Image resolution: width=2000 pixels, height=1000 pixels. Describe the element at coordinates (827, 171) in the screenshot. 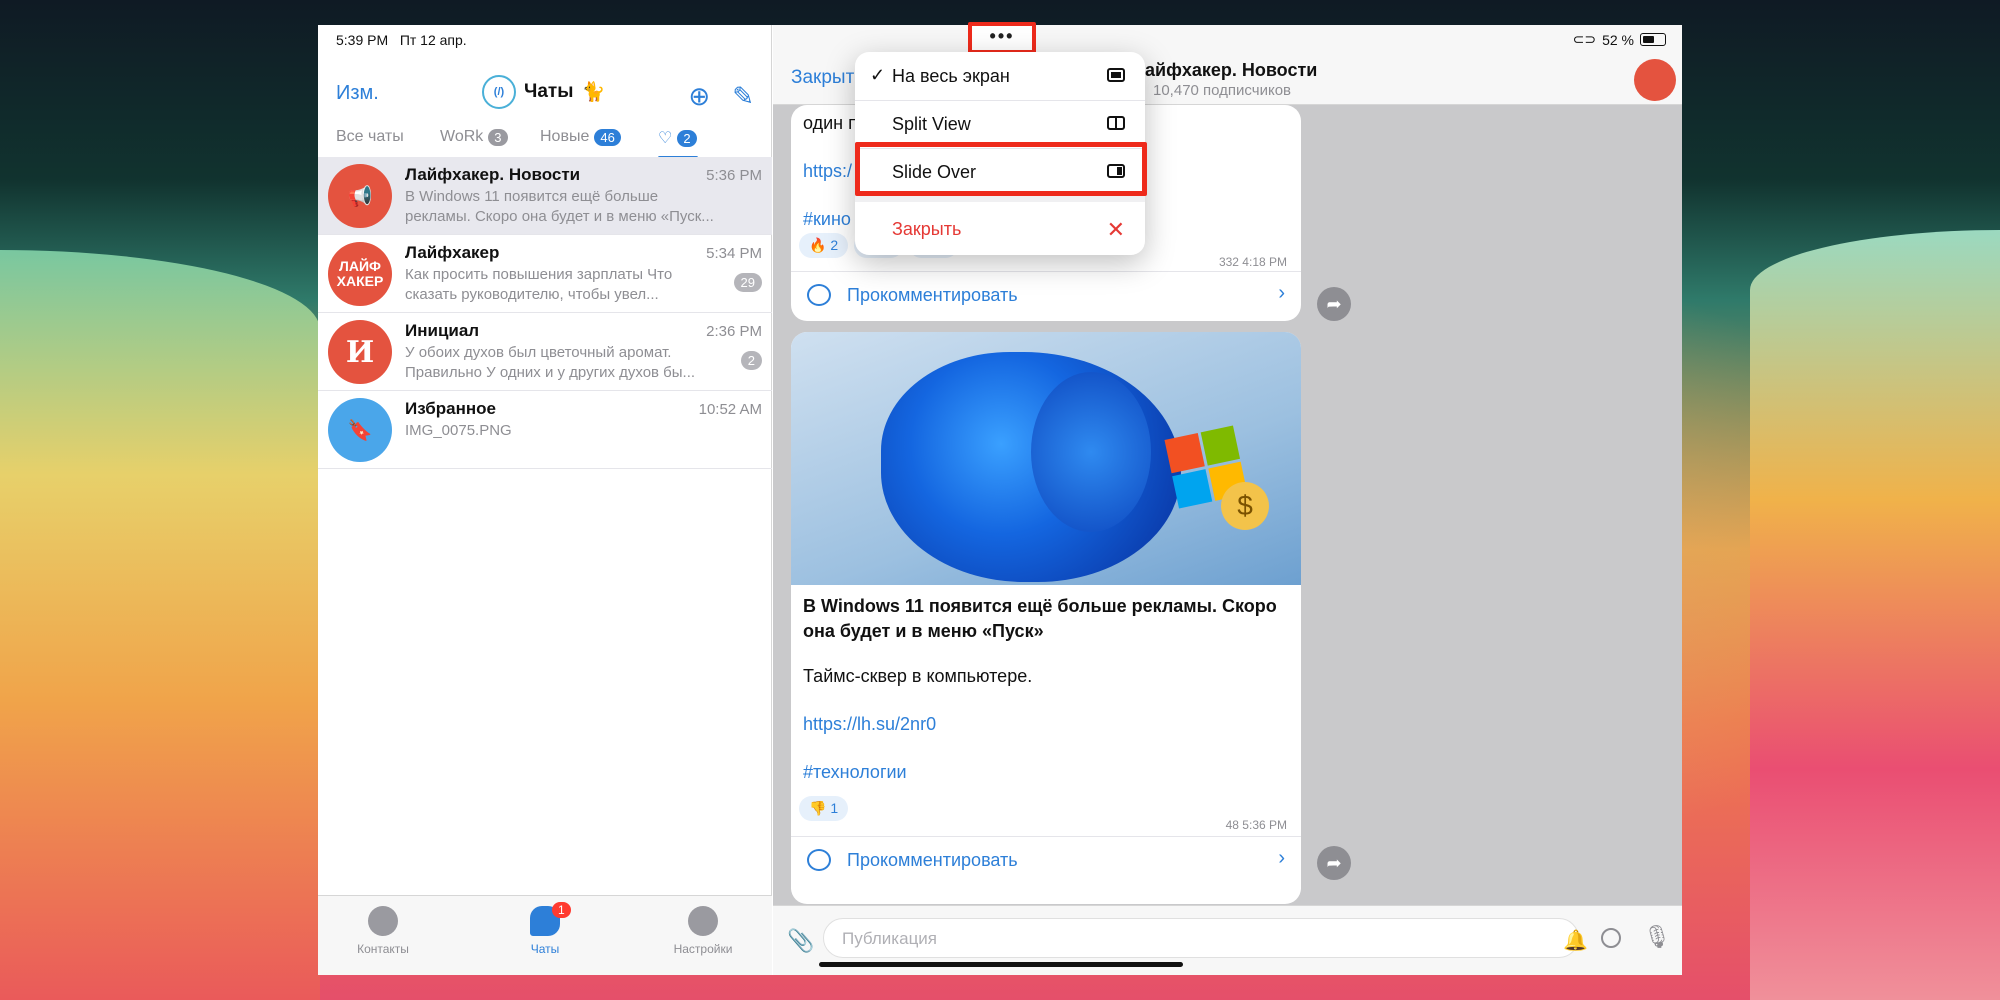

I see `post-link-fragment: https:/` at that location.